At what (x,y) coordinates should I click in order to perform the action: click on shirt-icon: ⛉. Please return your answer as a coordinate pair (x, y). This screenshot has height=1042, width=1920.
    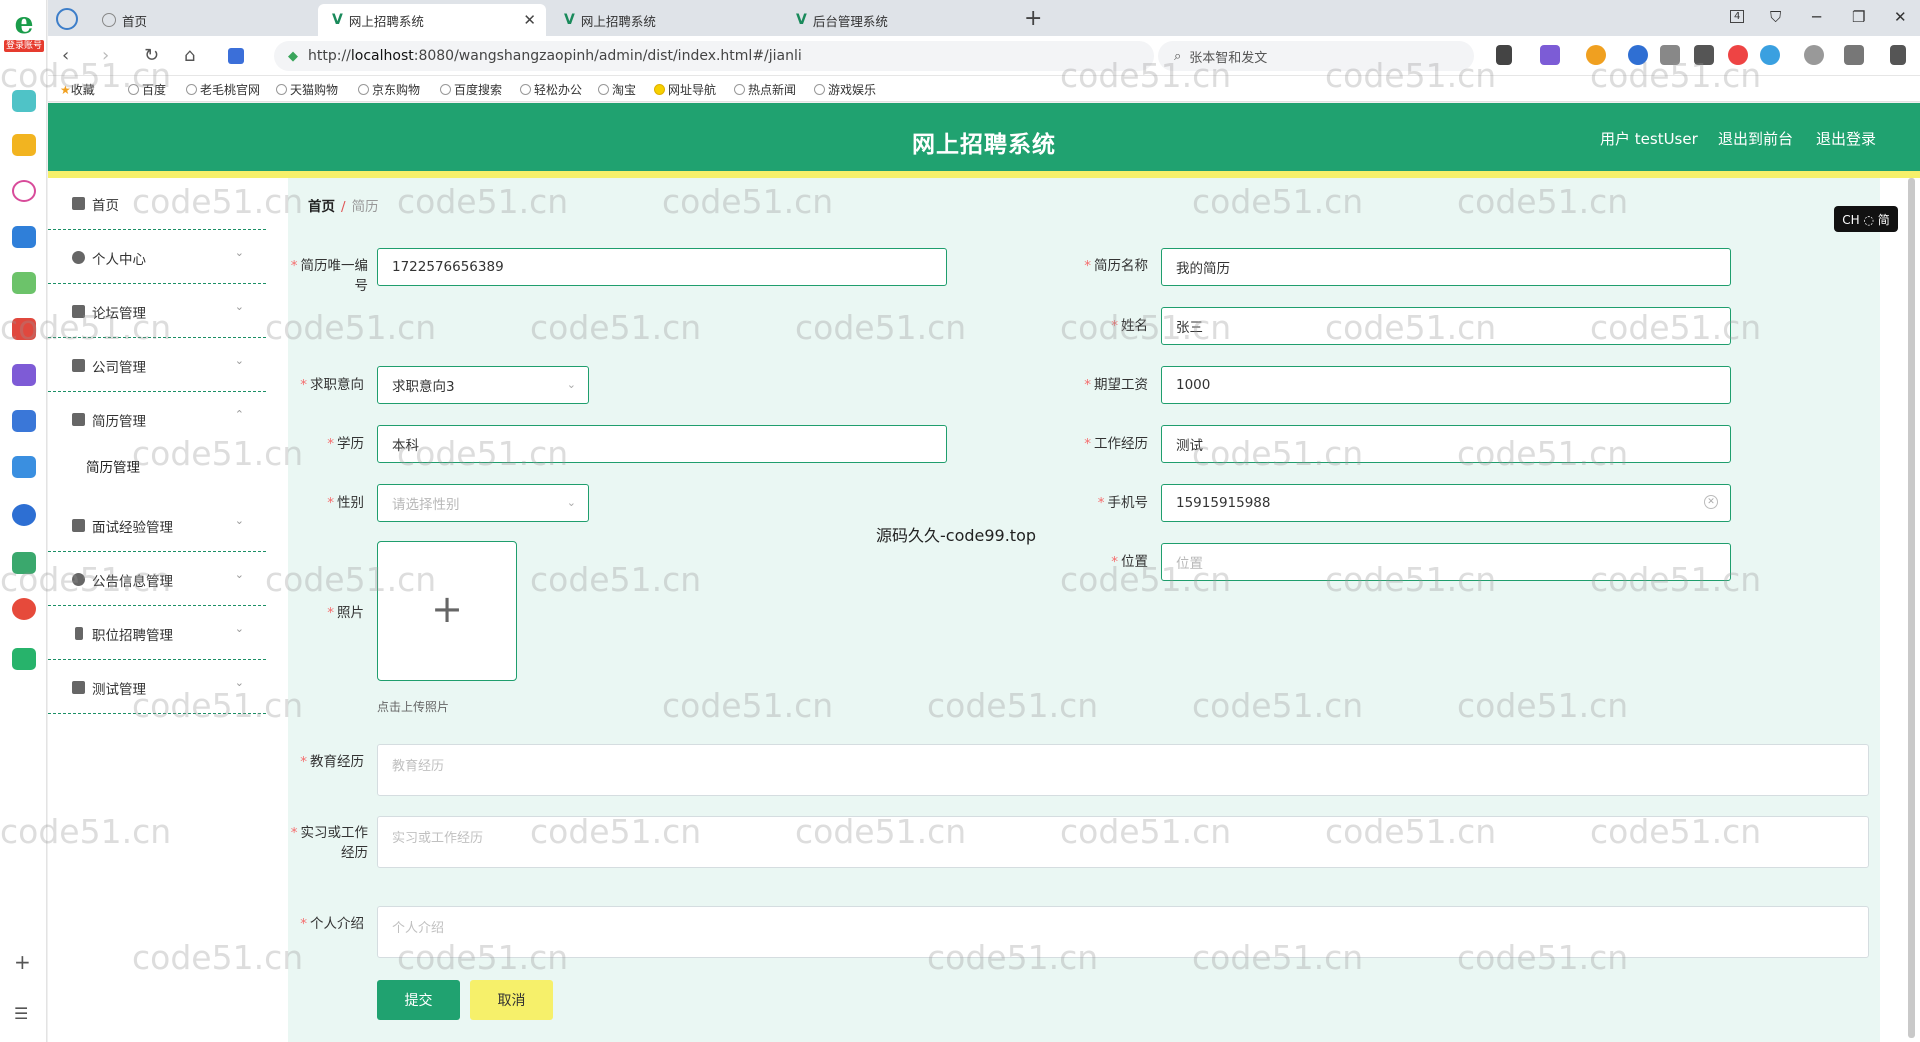
    Looking at the image, I should click on (1775, 17).